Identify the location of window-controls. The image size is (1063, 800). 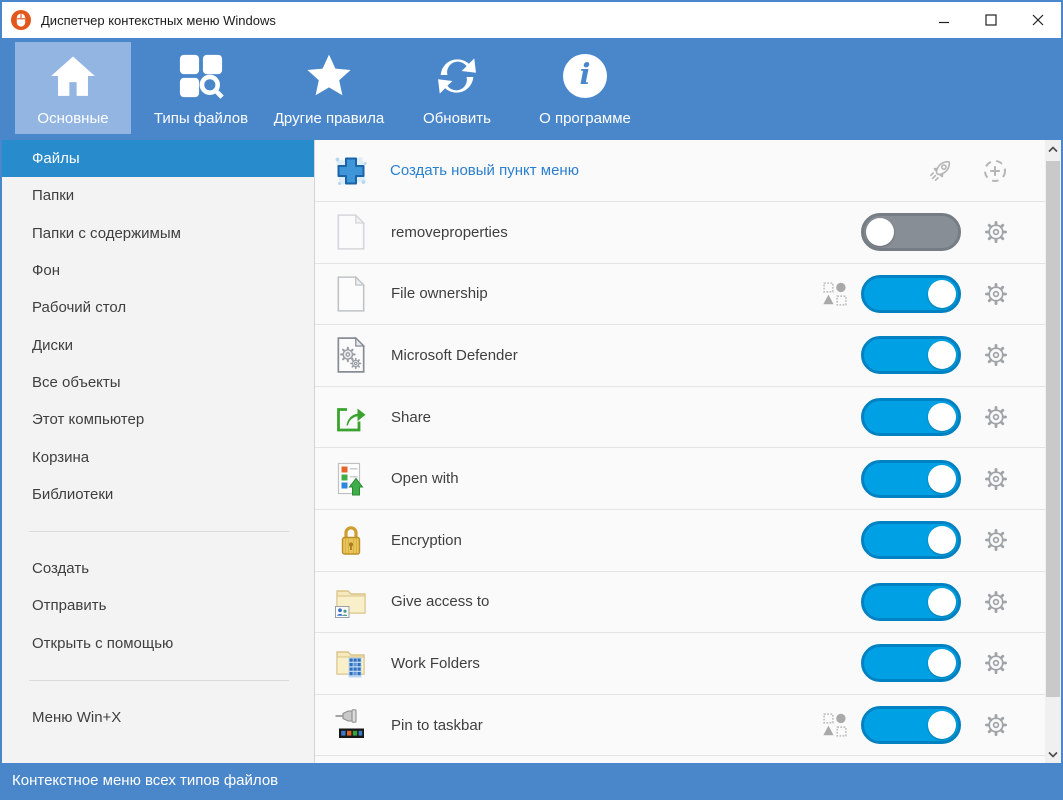
(990, 20).